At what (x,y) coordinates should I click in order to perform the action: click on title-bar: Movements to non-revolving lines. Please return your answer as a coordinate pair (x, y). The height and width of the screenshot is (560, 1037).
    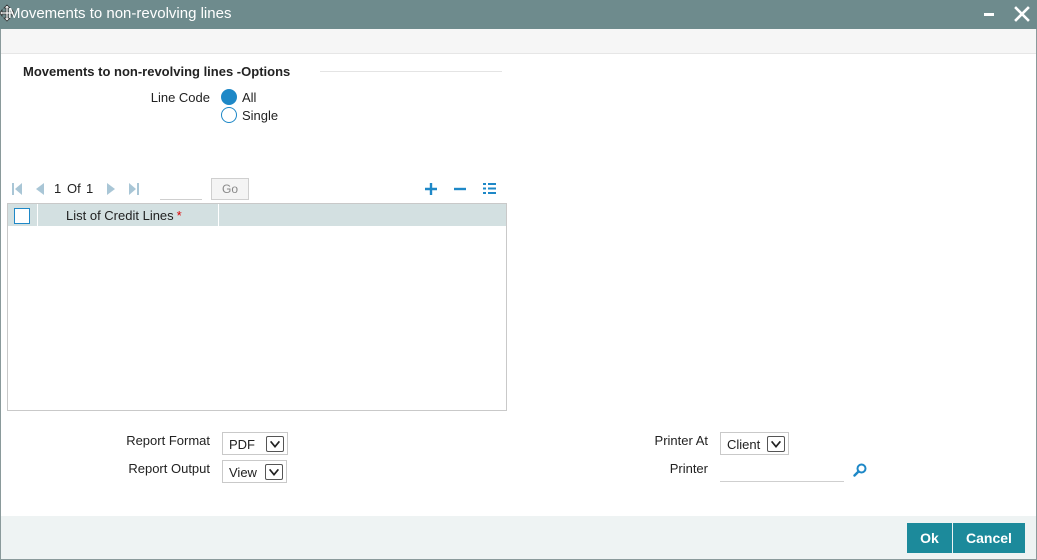
    Looking at the image, I should click on (518, 14).